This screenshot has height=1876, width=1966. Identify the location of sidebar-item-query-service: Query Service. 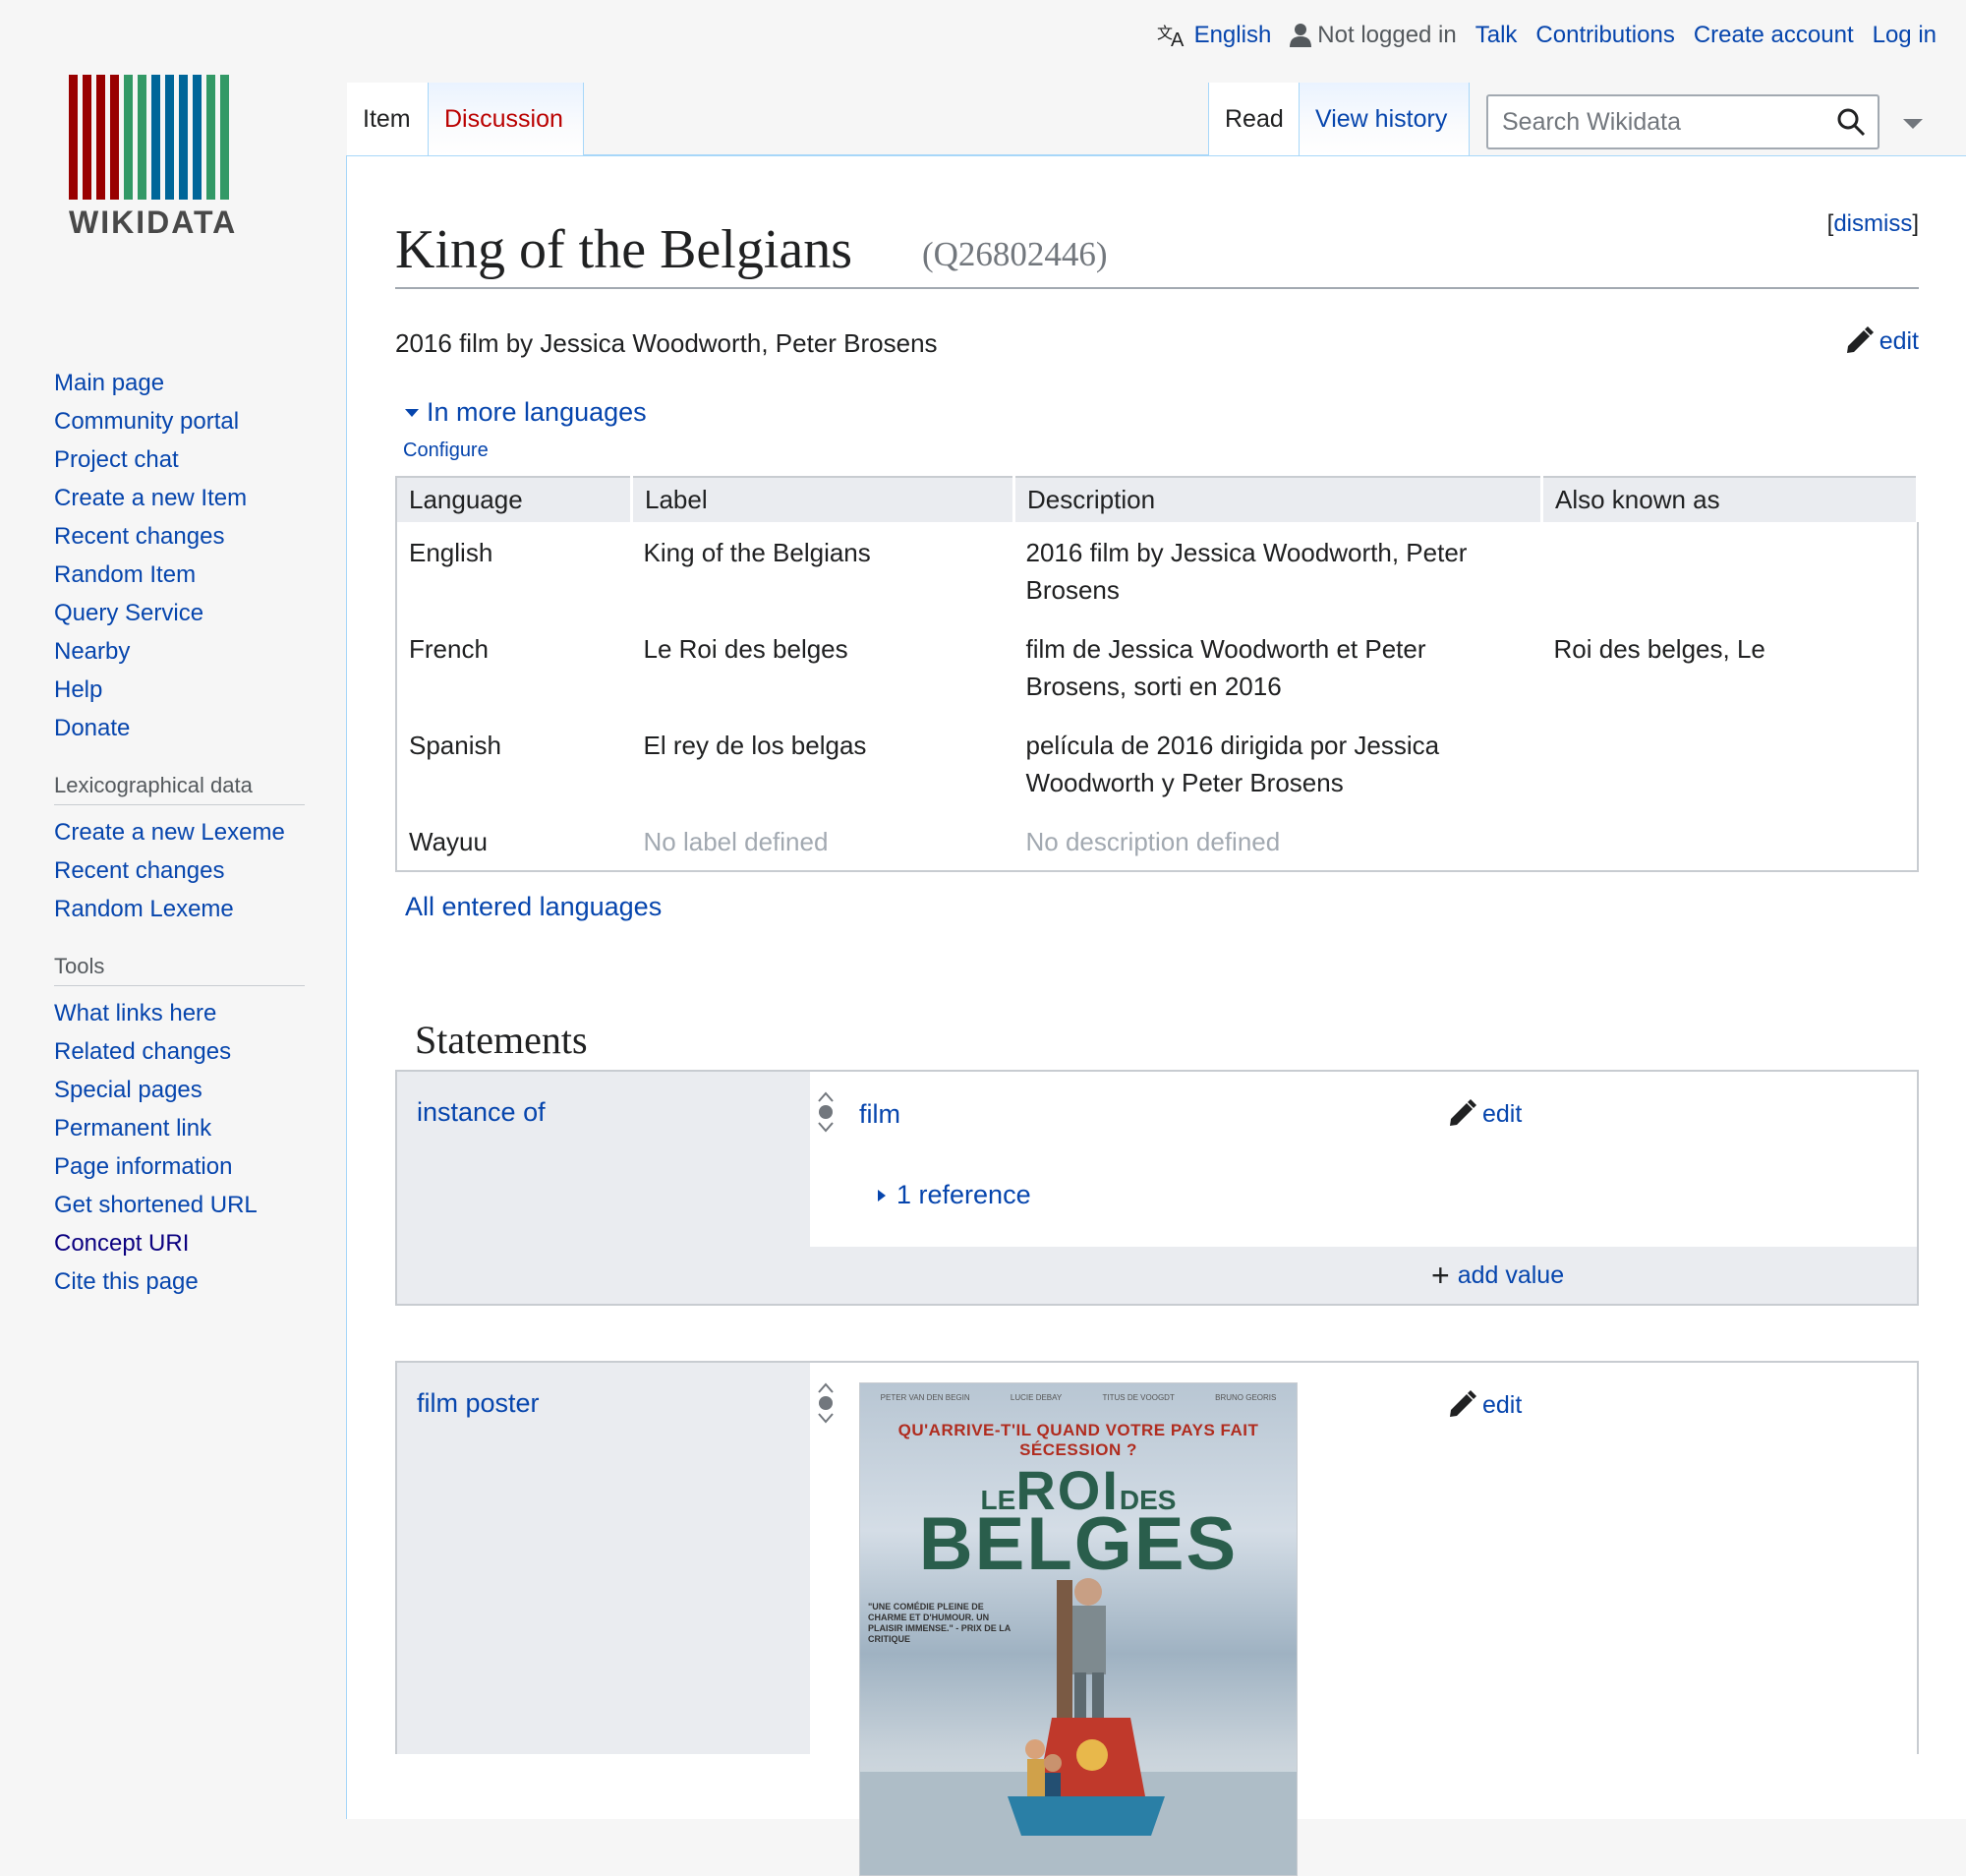
(128, 613).